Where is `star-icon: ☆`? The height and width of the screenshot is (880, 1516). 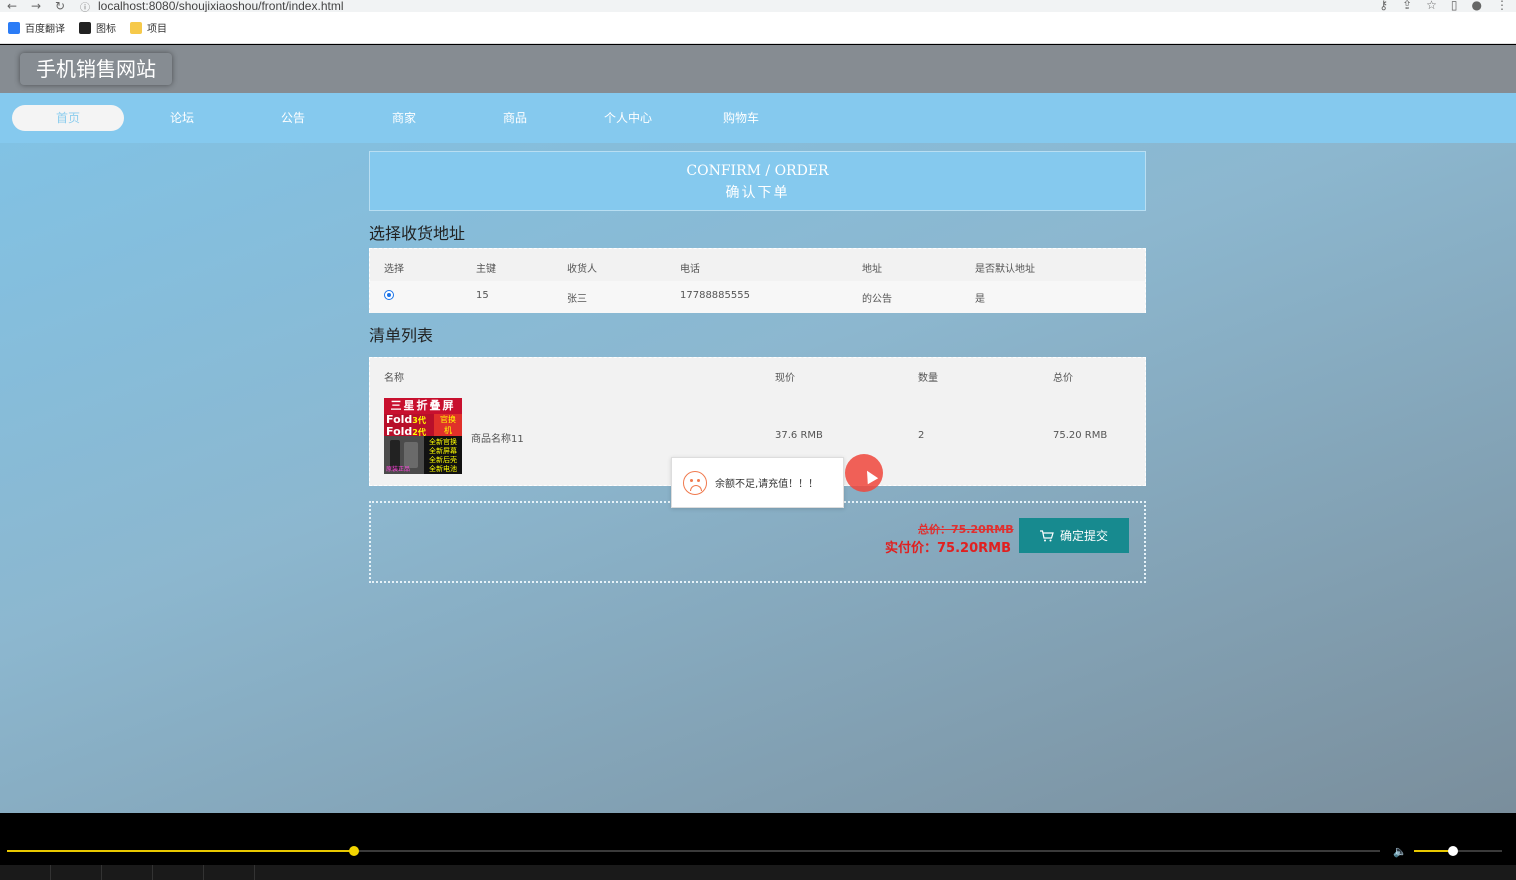
star-icon: ☆ is located at coordinates (1431, 6).